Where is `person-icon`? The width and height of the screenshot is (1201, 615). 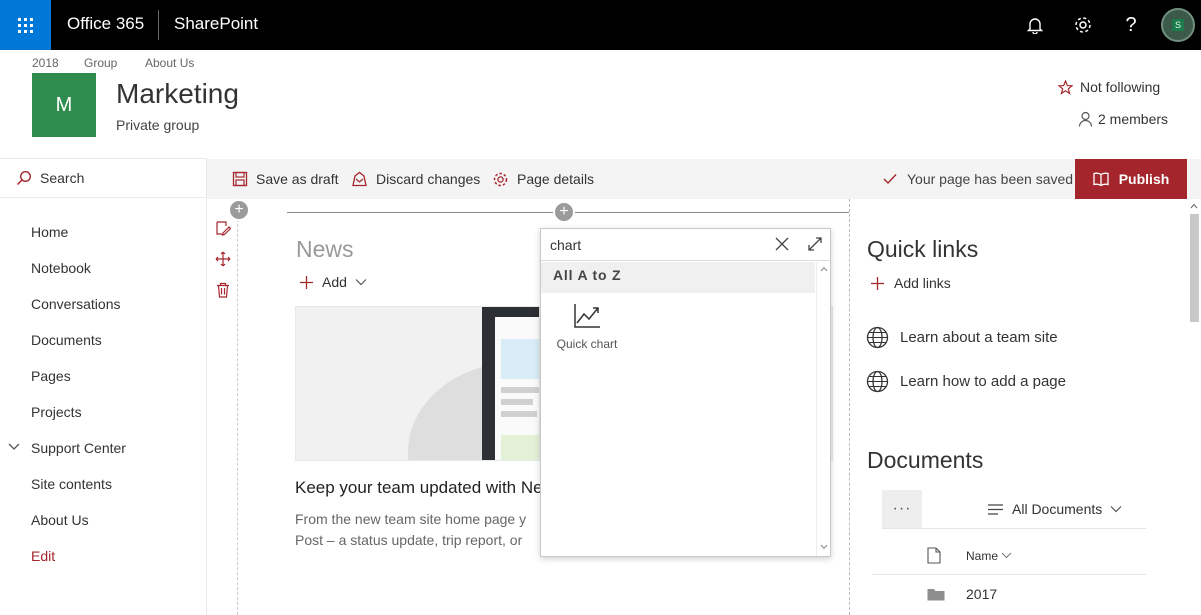
person-icon is located at coordinates (1085, 119).